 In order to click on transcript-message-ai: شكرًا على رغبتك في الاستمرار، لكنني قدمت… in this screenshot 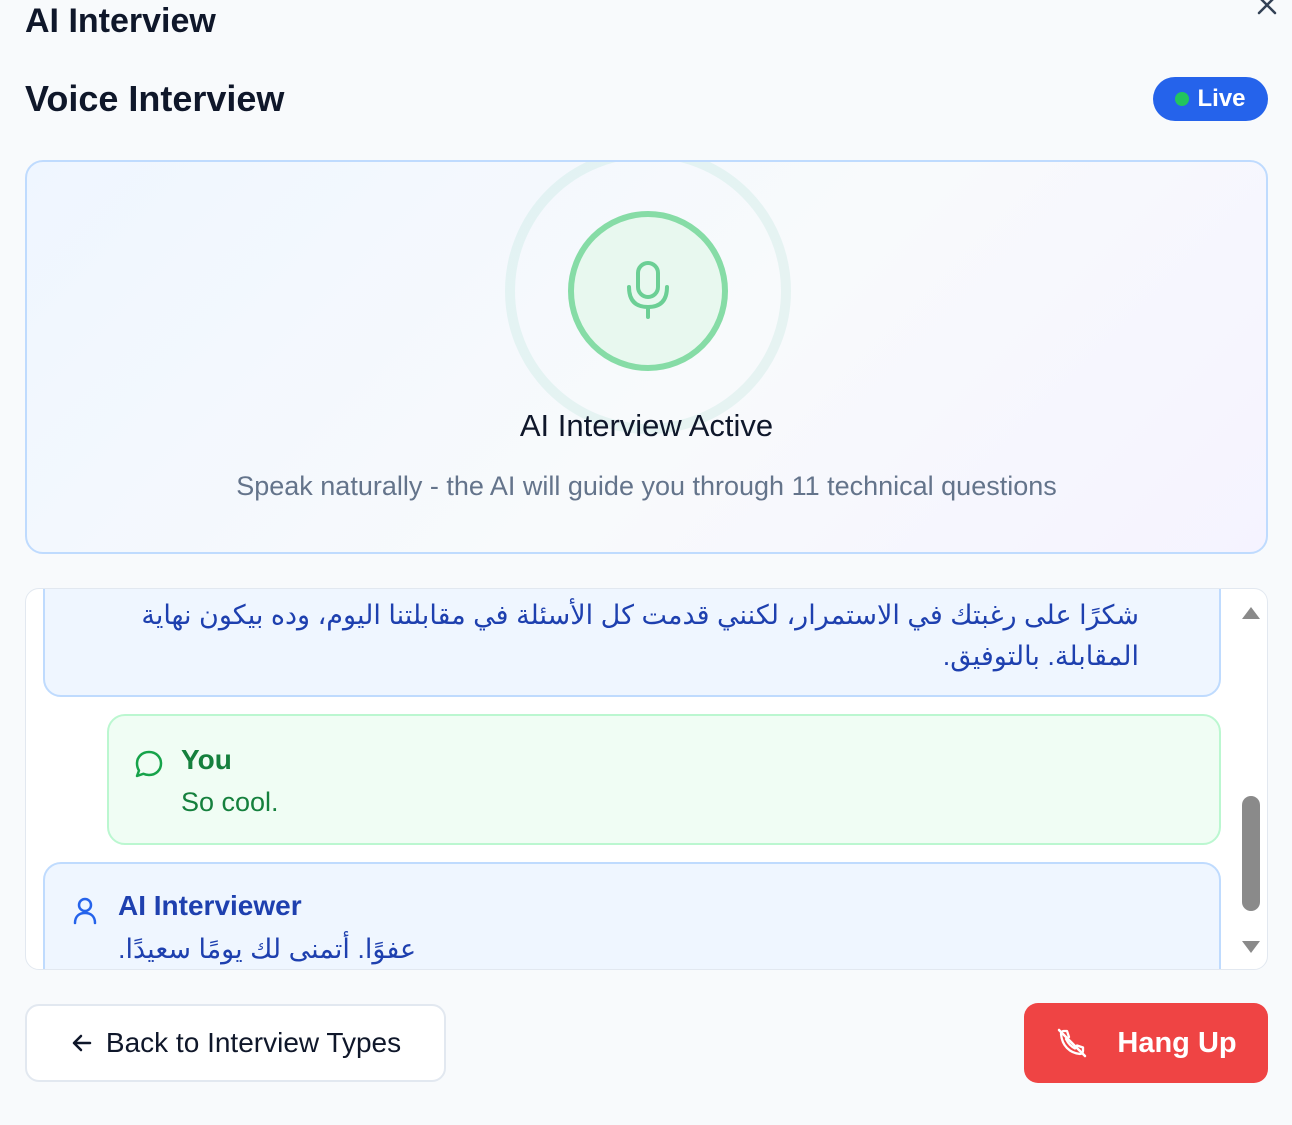, I will do `click(632, 643)`.